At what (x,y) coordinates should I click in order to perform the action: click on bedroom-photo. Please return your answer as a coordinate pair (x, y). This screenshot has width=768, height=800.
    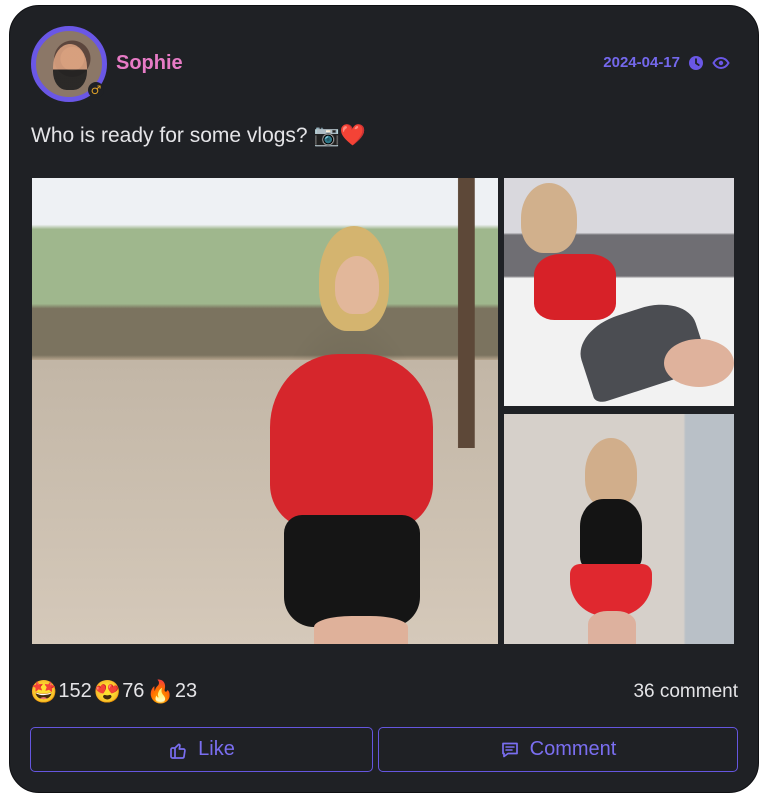
    Looking at the image, I should click on (619, 292).